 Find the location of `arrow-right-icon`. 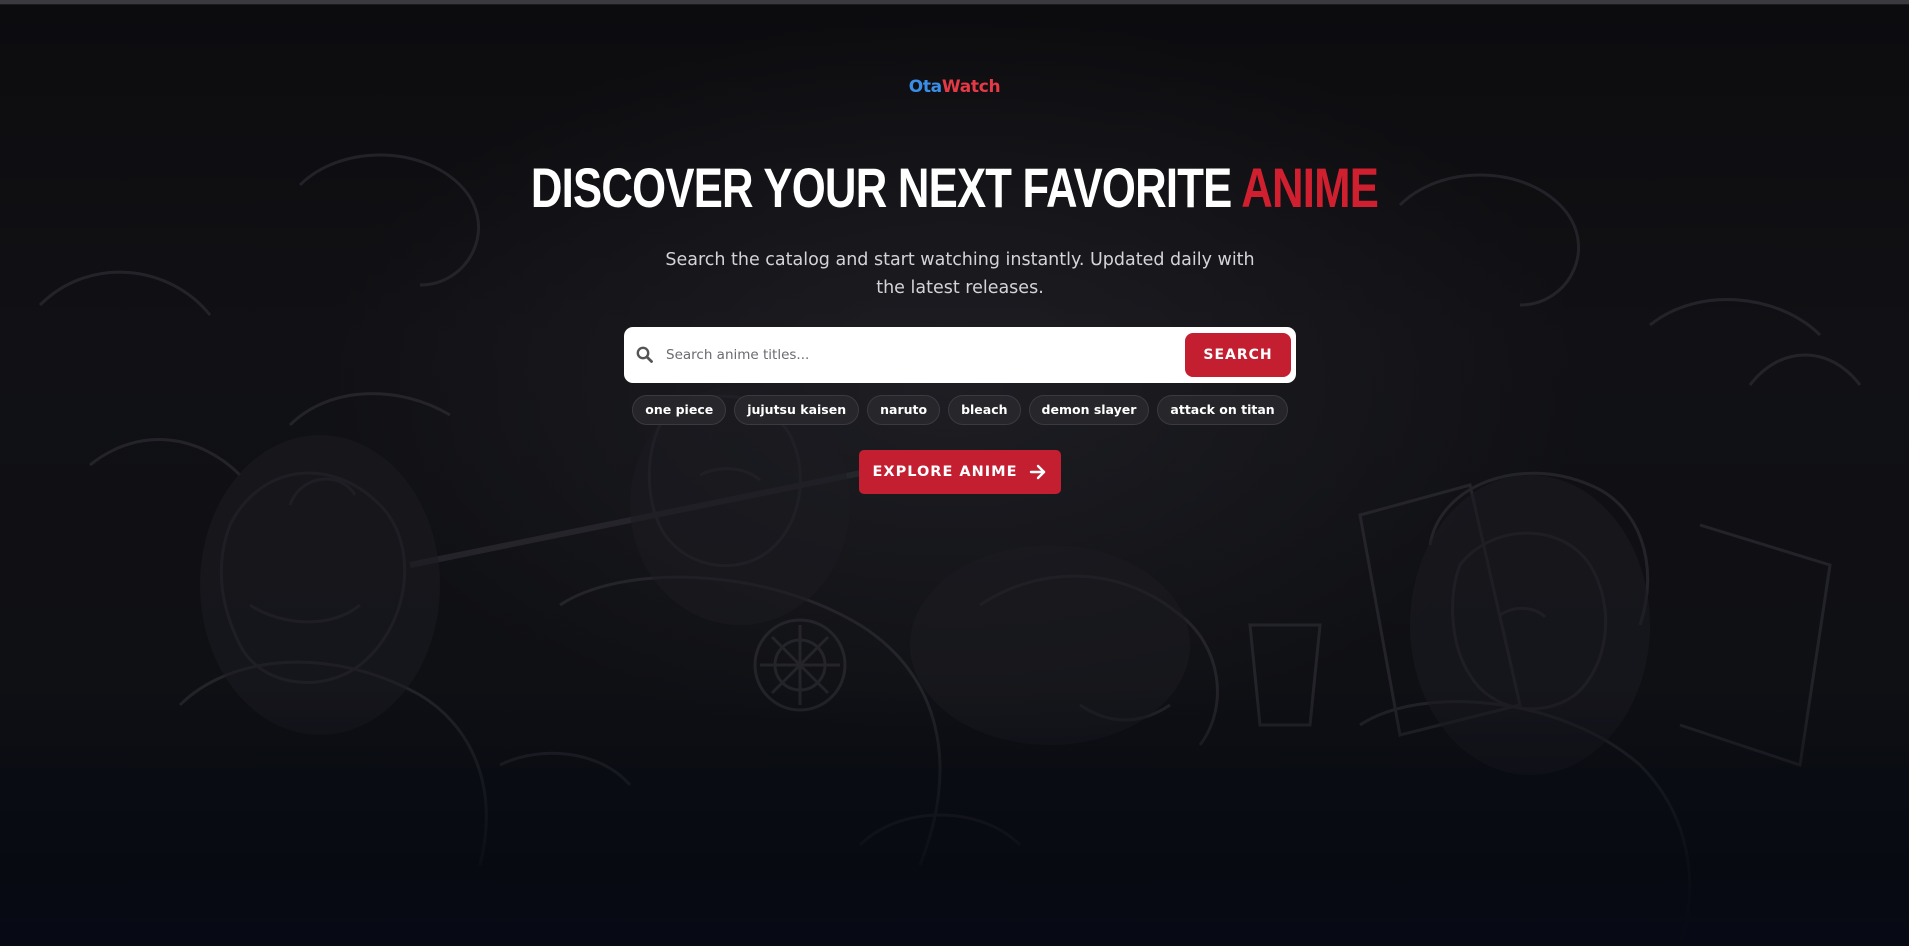

arrow-right-icon is located at coordinates (1038, 472).